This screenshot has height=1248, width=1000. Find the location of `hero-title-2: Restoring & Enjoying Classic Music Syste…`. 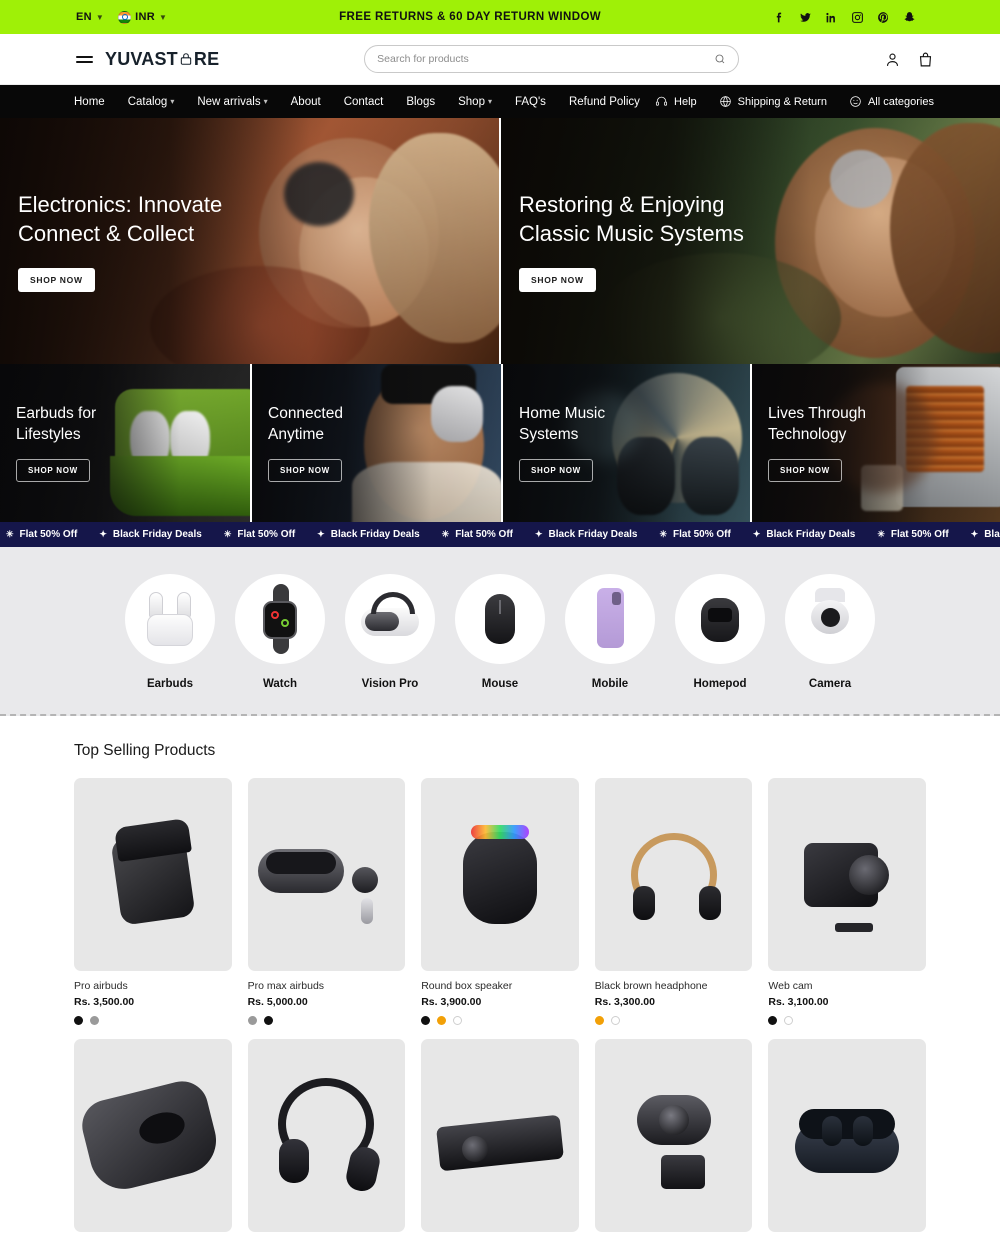

hero-title-2: Restoring & Enjoying Classic Music Syste… is located at coordinates (631, 218).